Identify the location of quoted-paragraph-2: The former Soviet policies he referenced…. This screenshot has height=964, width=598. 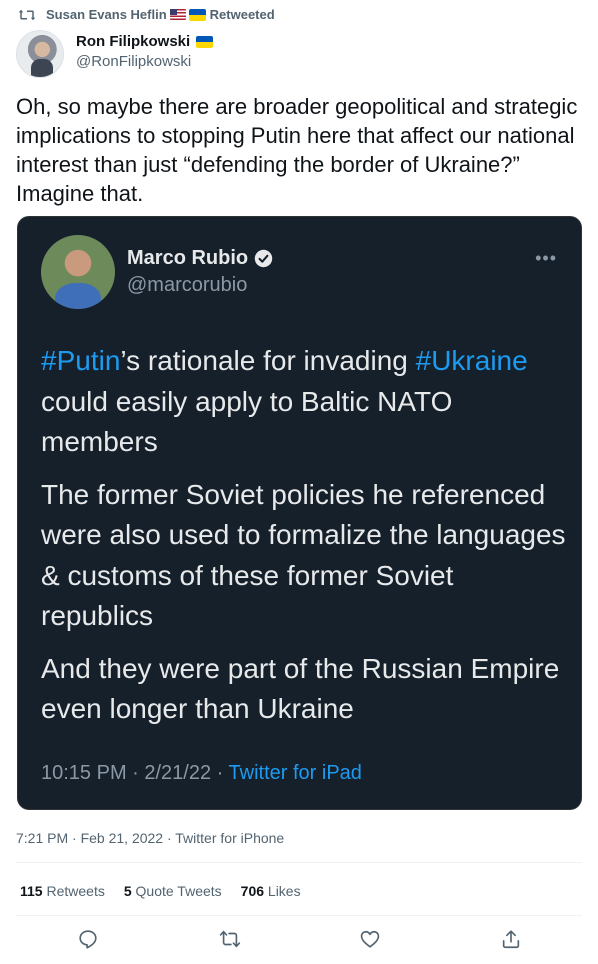
(303, 555).